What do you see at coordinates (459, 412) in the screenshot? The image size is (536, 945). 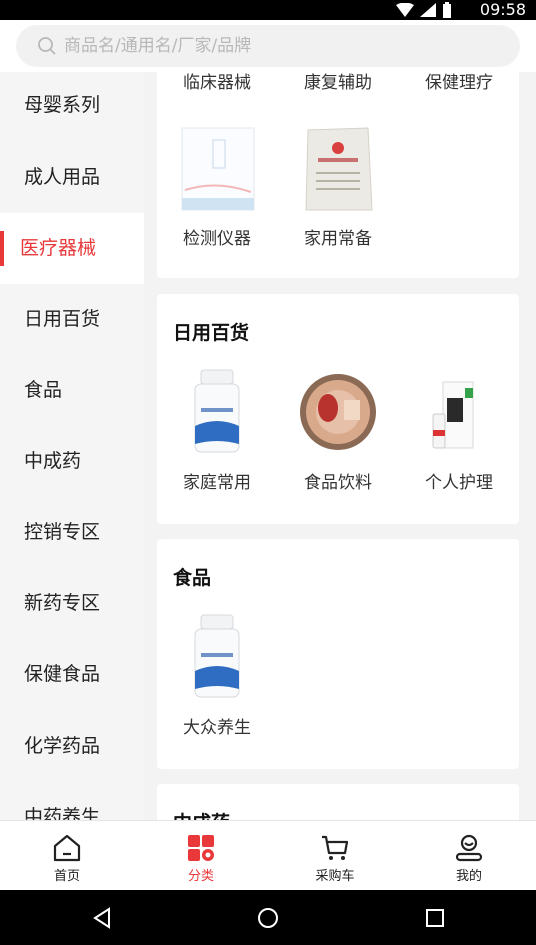 I see `personal-care-box-image` at bounding box center [459, 412].